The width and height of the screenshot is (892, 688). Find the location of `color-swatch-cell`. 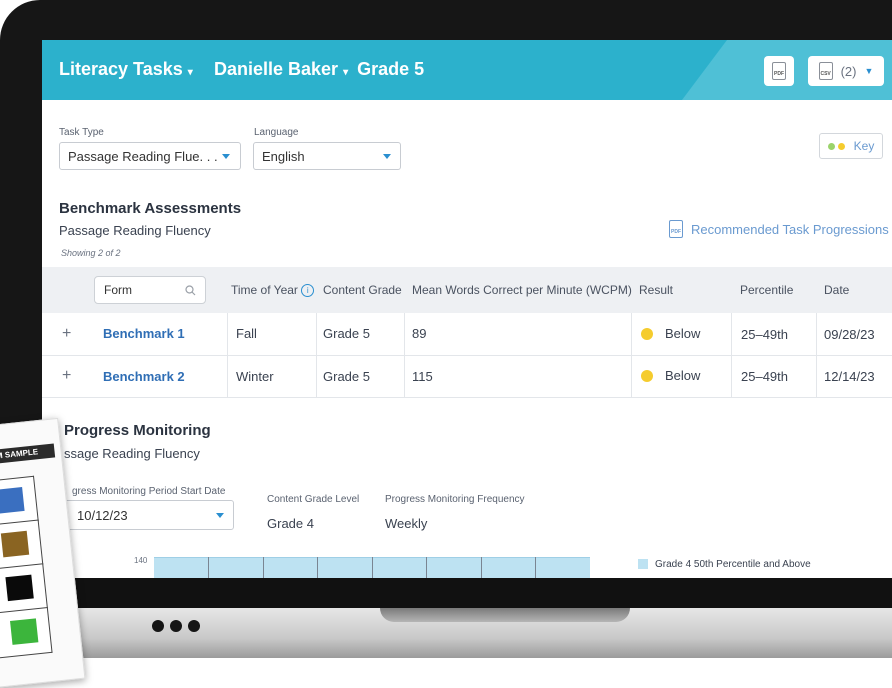

color-swatch-cell is located at coordinates (26, 633).